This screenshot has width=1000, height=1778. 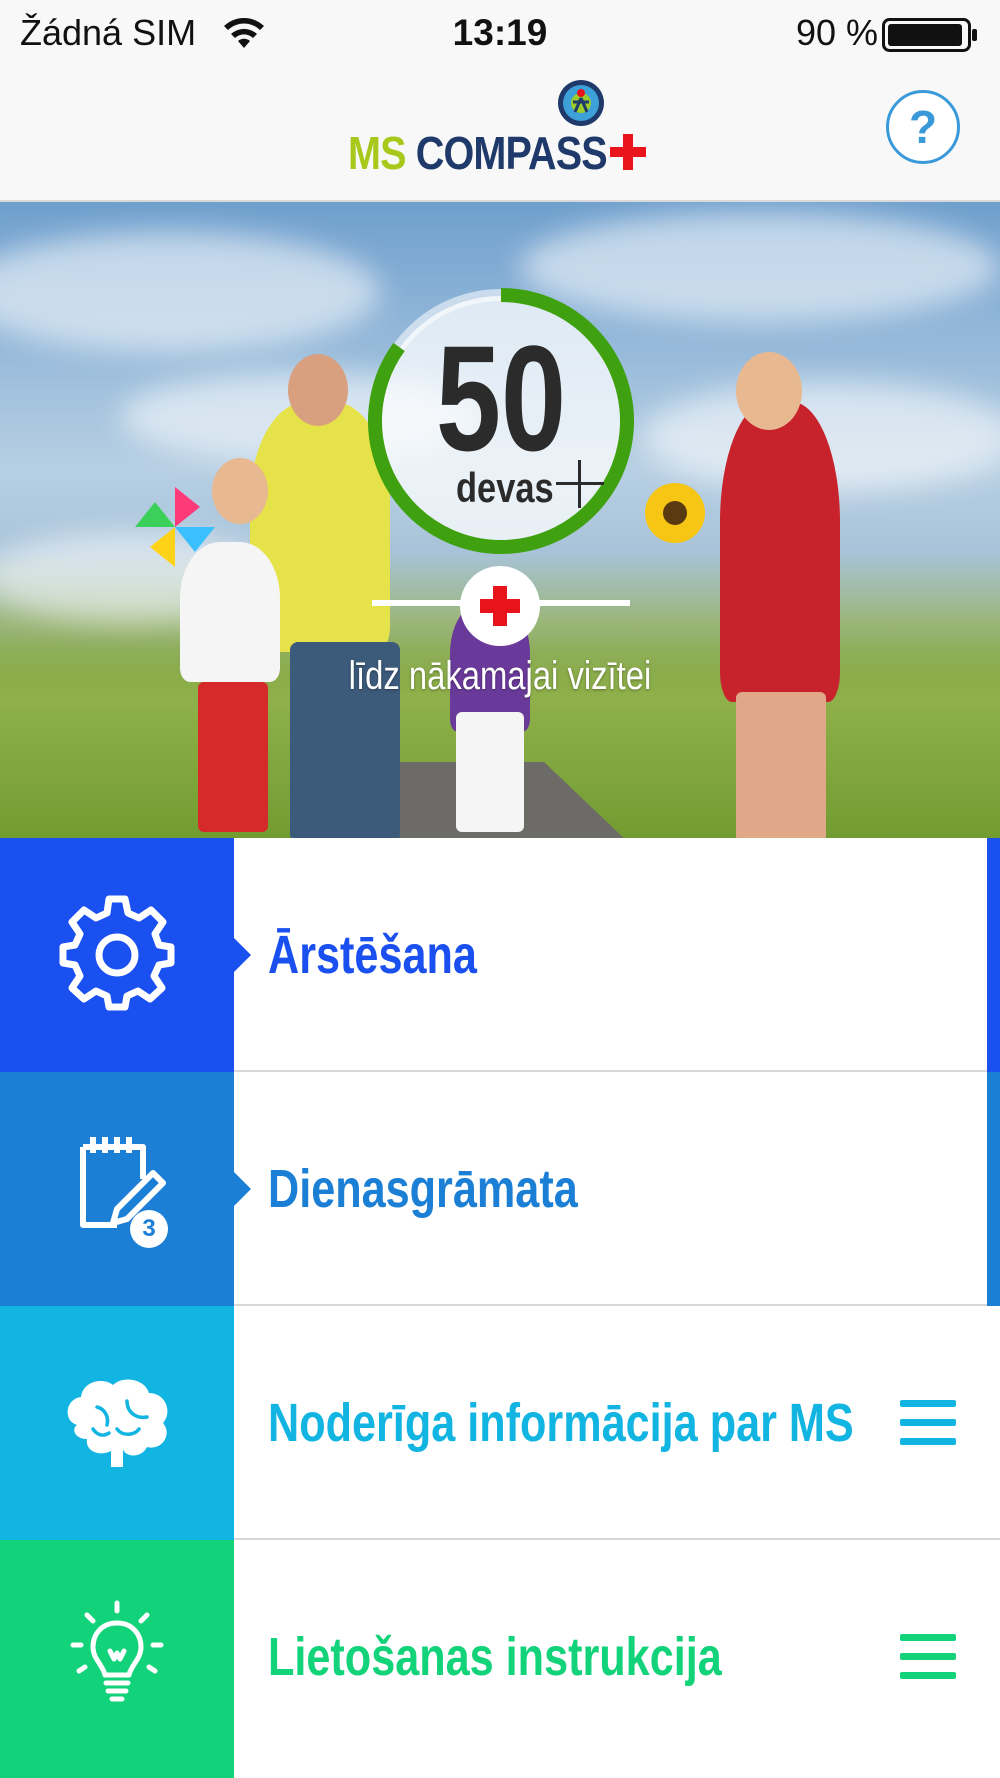 What do you see at coordinates (500, 955) in the screenshot?
I see `menu-item-arstesana: Ārstēšana` at bounding box center [500, 955].